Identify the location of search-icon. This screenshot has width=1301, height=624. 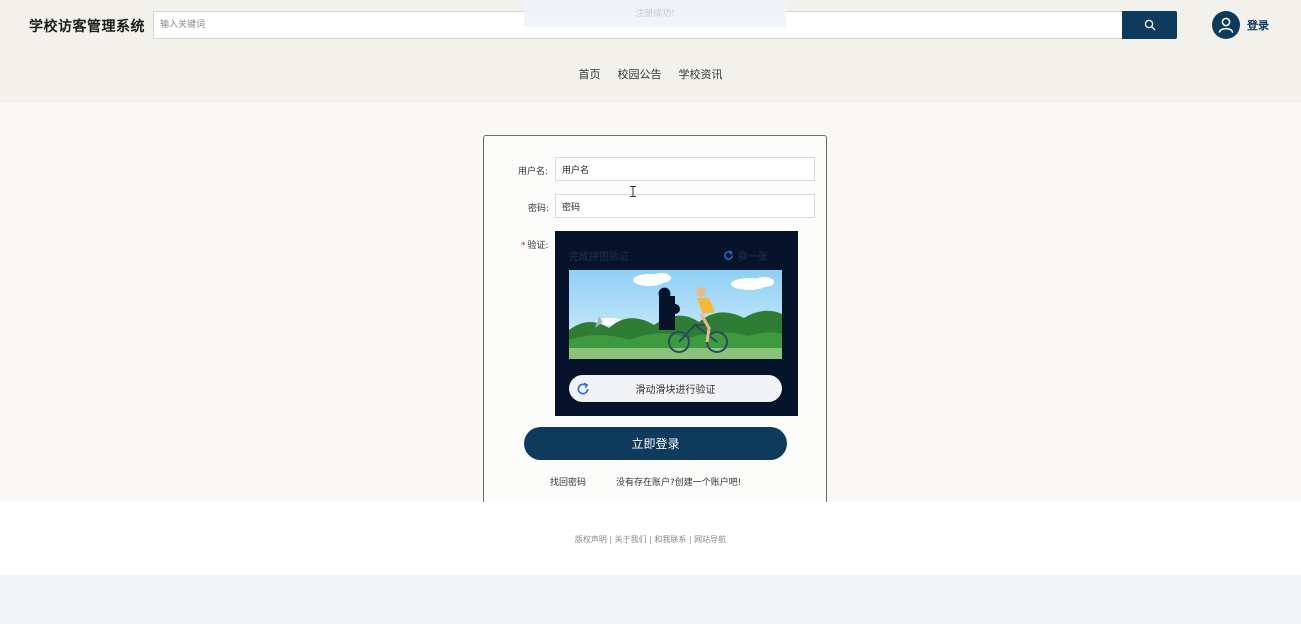
(1149, 25).